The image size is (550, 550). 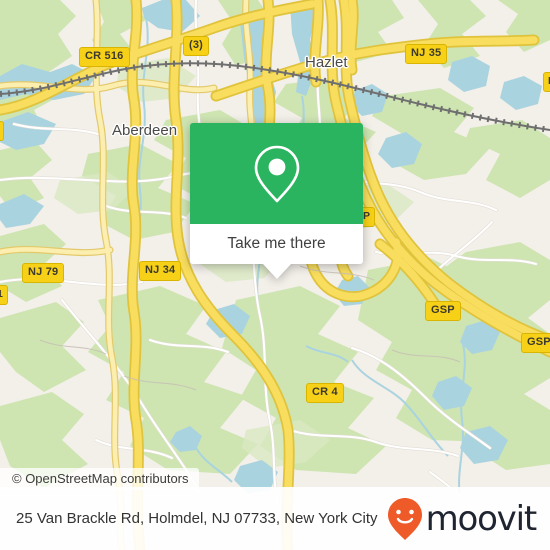 What do you see at coordinates (196, 46) in the screenshot?
I see `road-shield: (3)` at bounding box center [196, 46].